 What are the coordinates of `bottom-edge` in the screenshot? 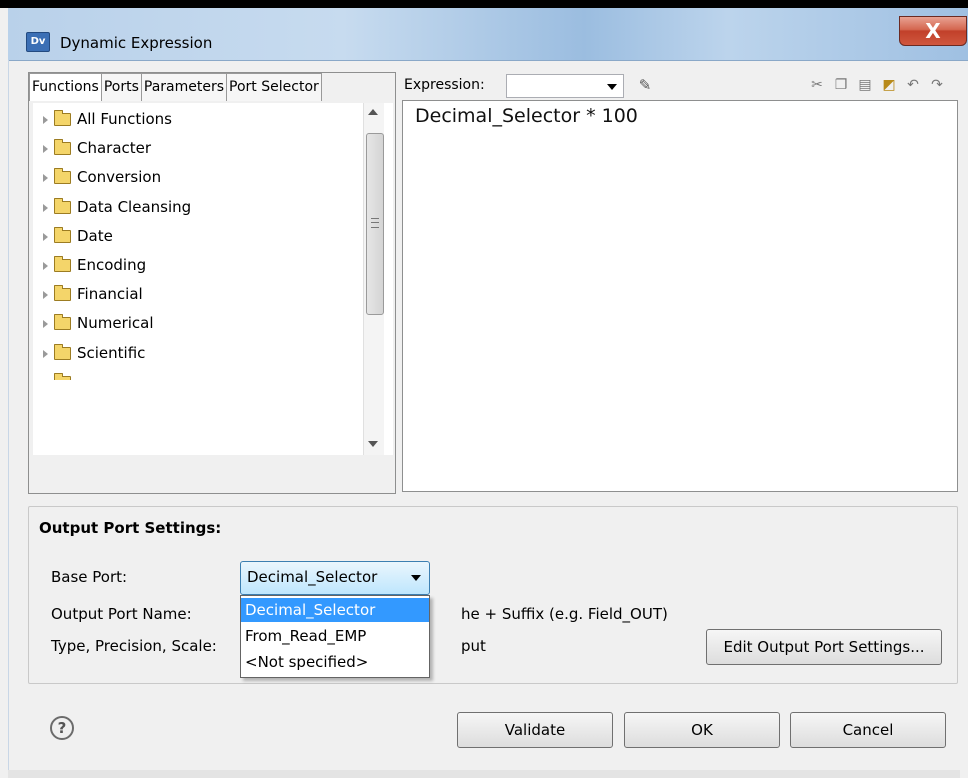 It's located at (484, 774).